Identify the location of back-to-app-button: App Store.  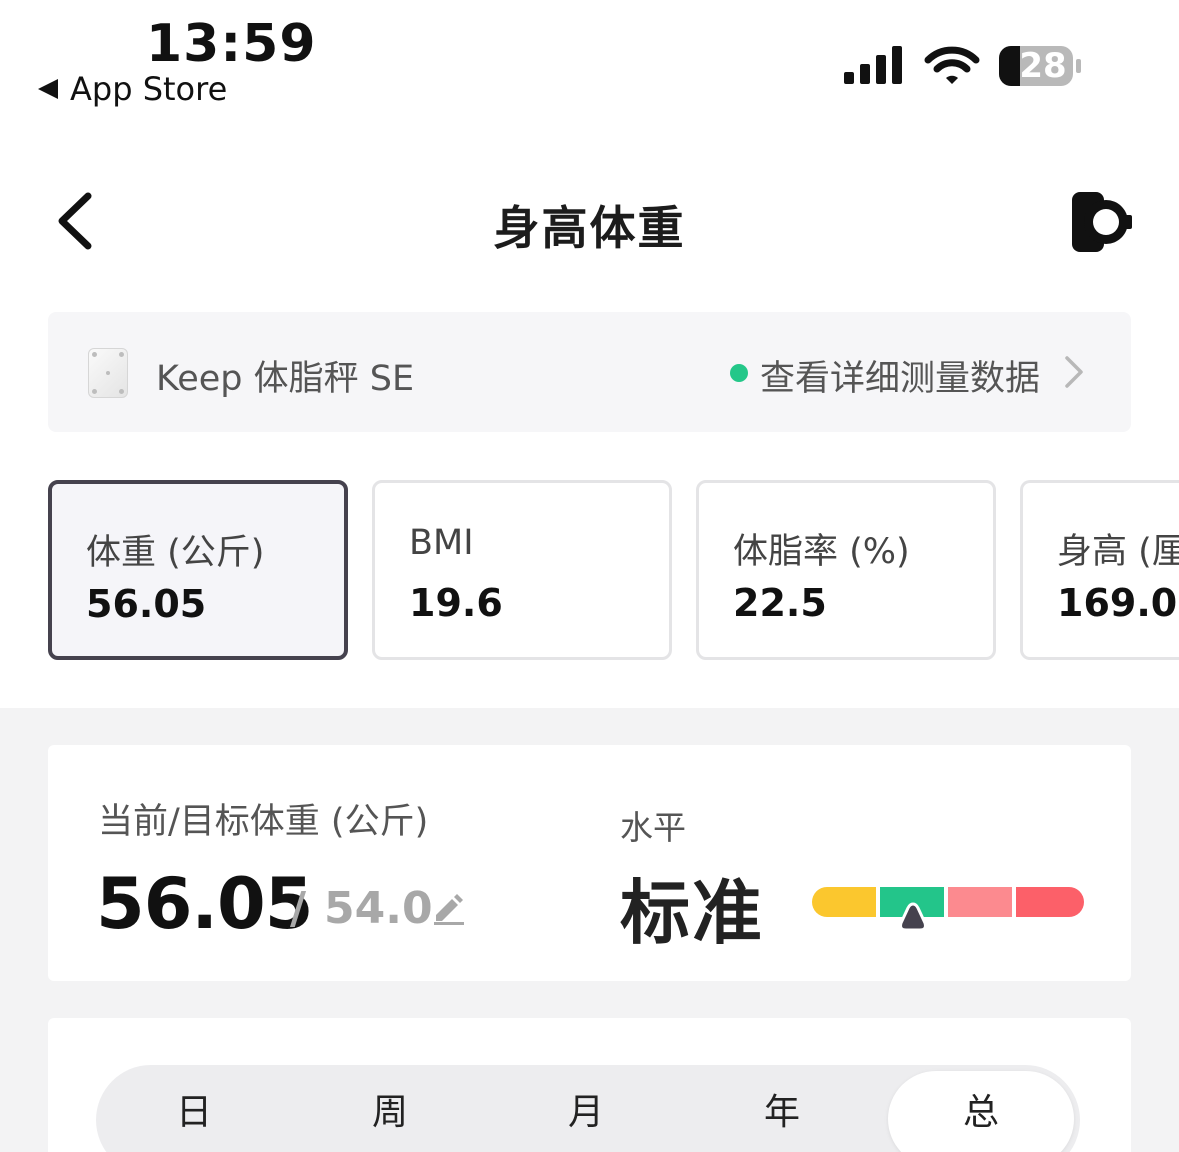
(132, 89).